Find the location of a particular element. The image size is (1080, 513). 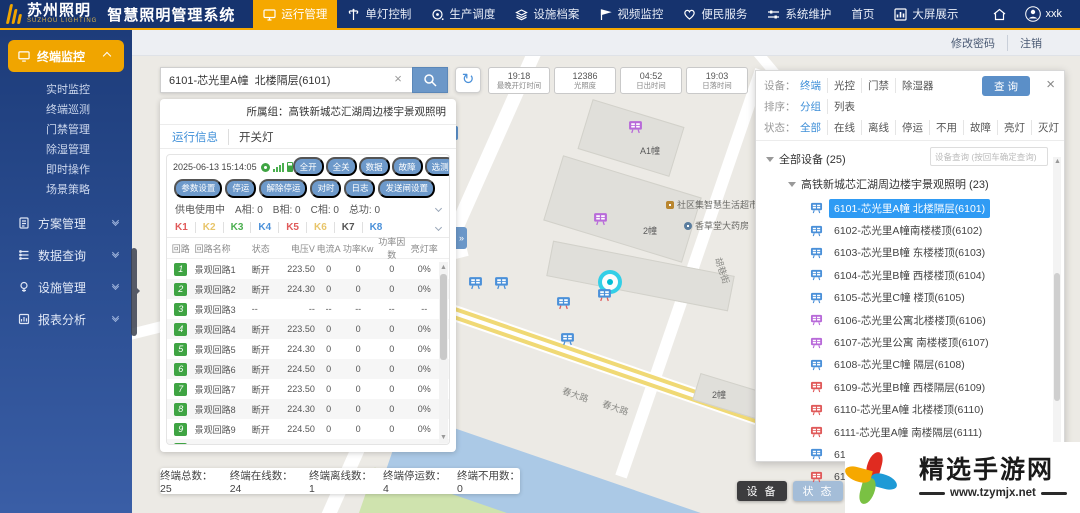

sidebar-group-facility-management: 设施管理 is located at coordinates (66, 287).